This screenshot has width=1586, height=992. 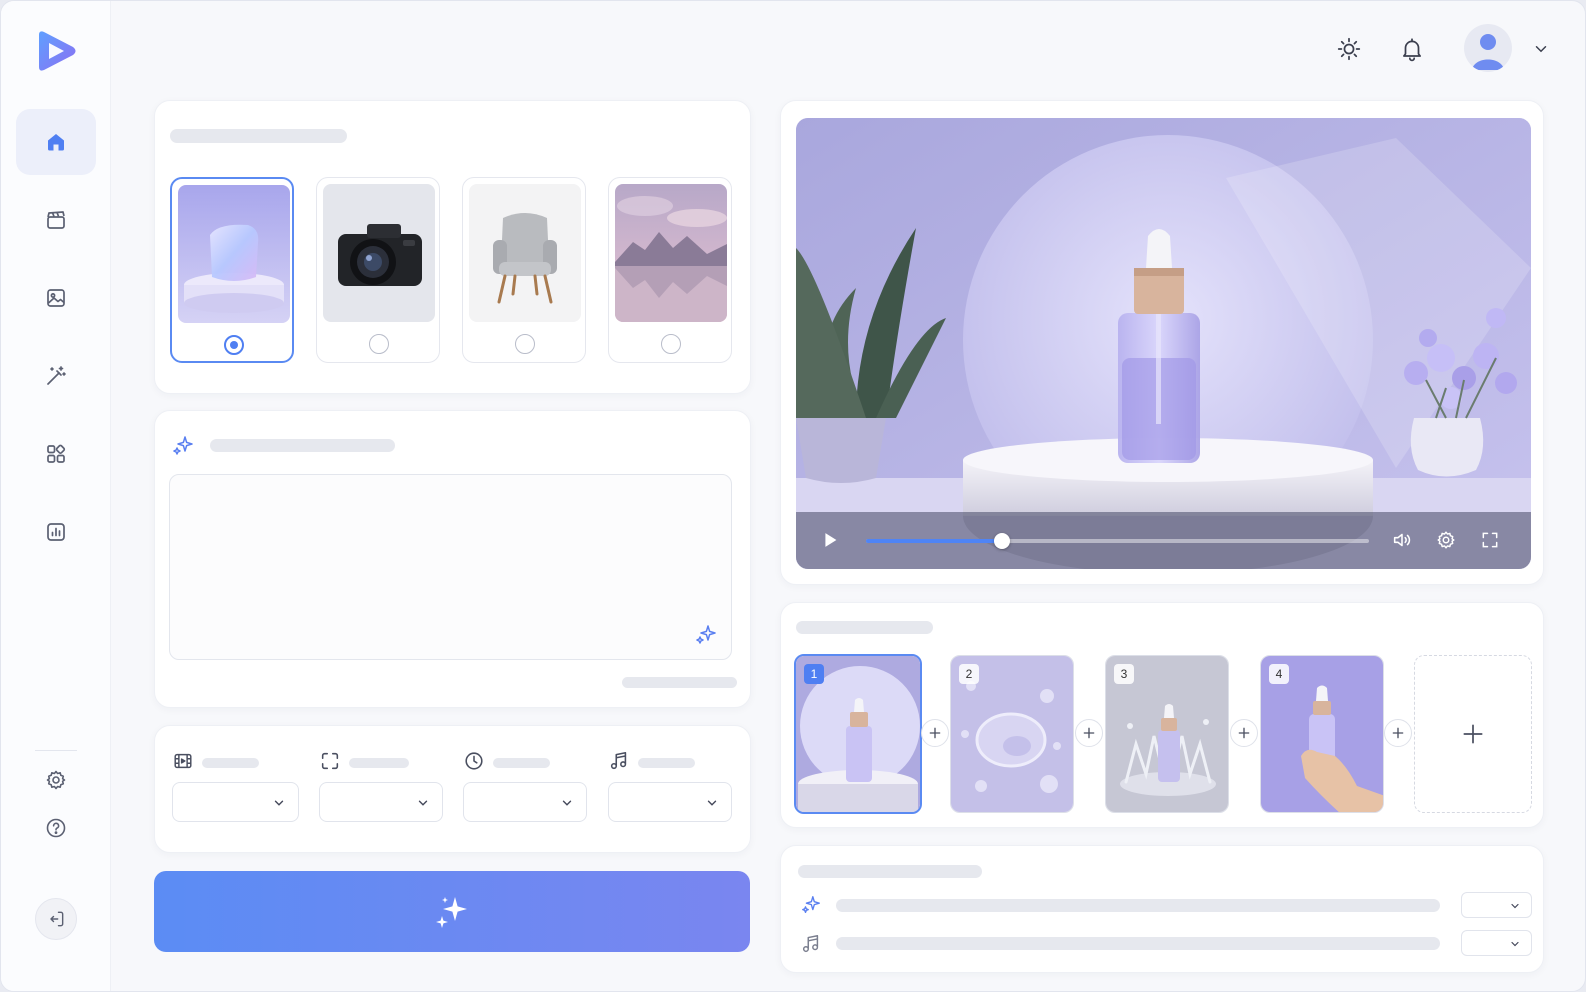 I want to click on style-option-camera, so click(x=378, y=270).